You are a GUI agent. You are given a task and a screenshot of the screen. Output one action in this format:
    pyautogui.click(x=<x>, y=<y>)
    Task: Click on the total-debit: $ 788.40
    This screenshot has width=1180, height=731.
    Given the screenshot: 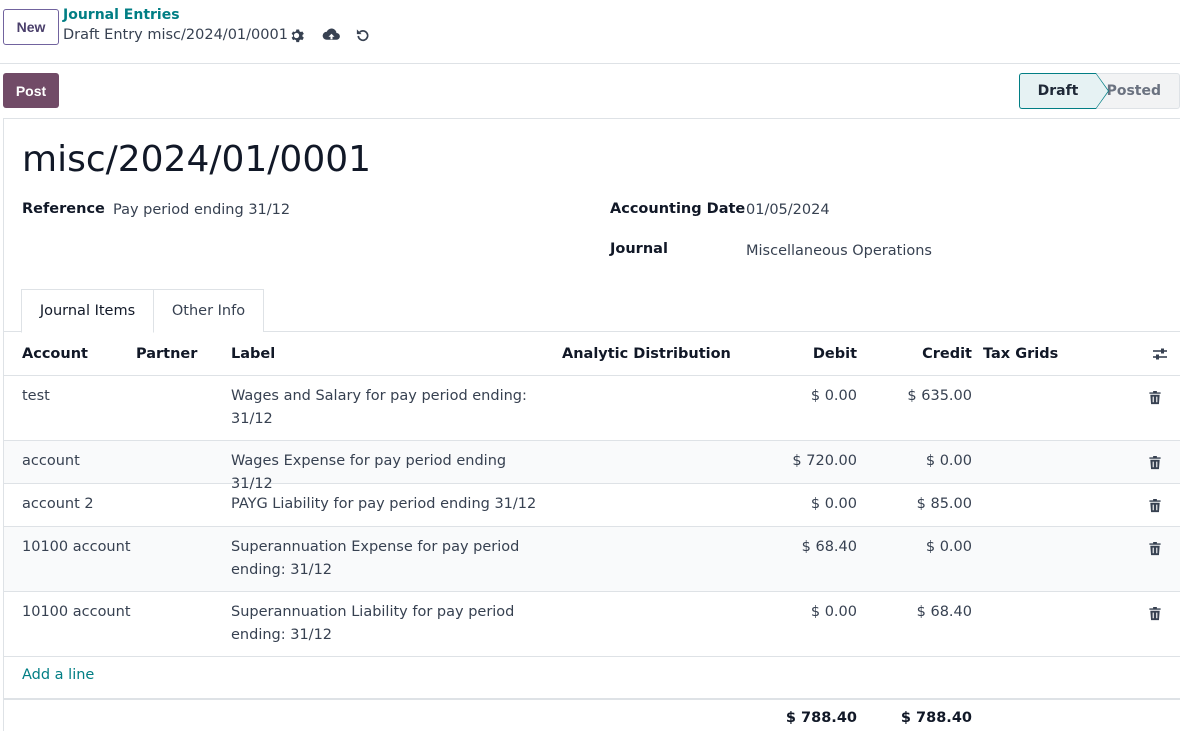 What is the action you would take?
    pyautogui.click(x=821, y=718)
    